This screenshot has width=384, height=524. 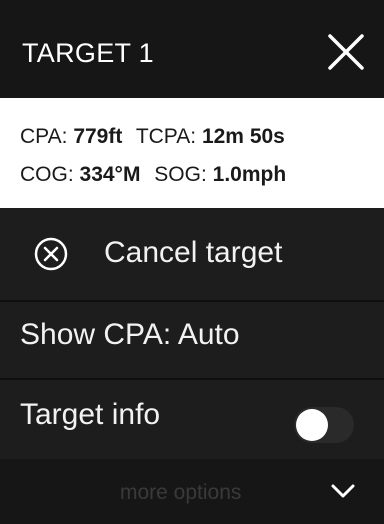 I want to click on cog-value: 334°M, so click(x=110, y=174).